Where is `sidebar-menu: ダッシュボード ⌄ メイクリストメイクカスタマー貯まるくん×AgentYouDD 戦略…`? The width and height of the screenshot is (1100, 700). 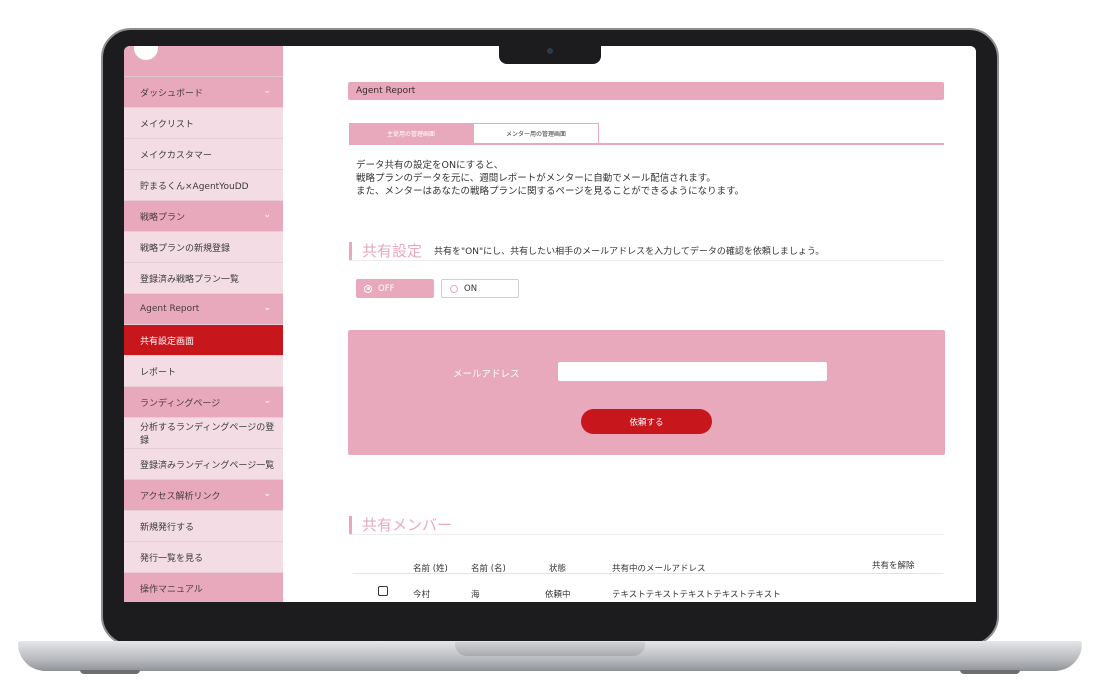 sidebar-menu: ダッシュボード ⌄ メイクリストメイクカスタマー貯まるくん×AgentYouDD 戦略… is located at coordinates (203, 339).